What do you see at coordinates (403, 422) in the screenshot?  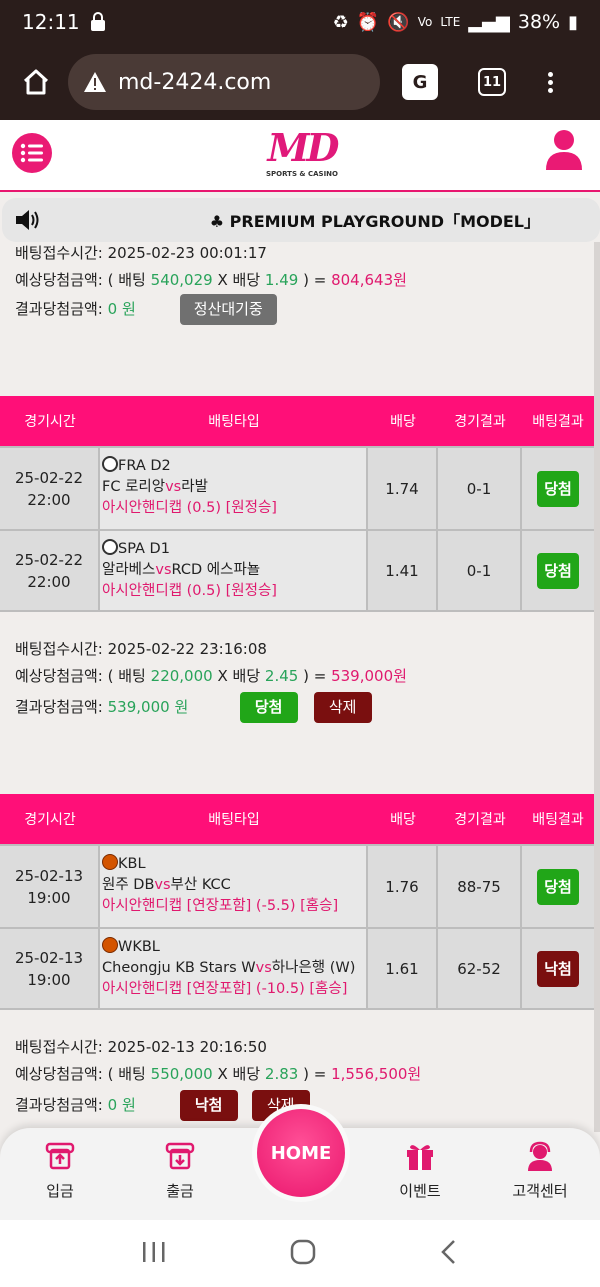 I see `col-odds: 배당` at bounding box center [403, 422].